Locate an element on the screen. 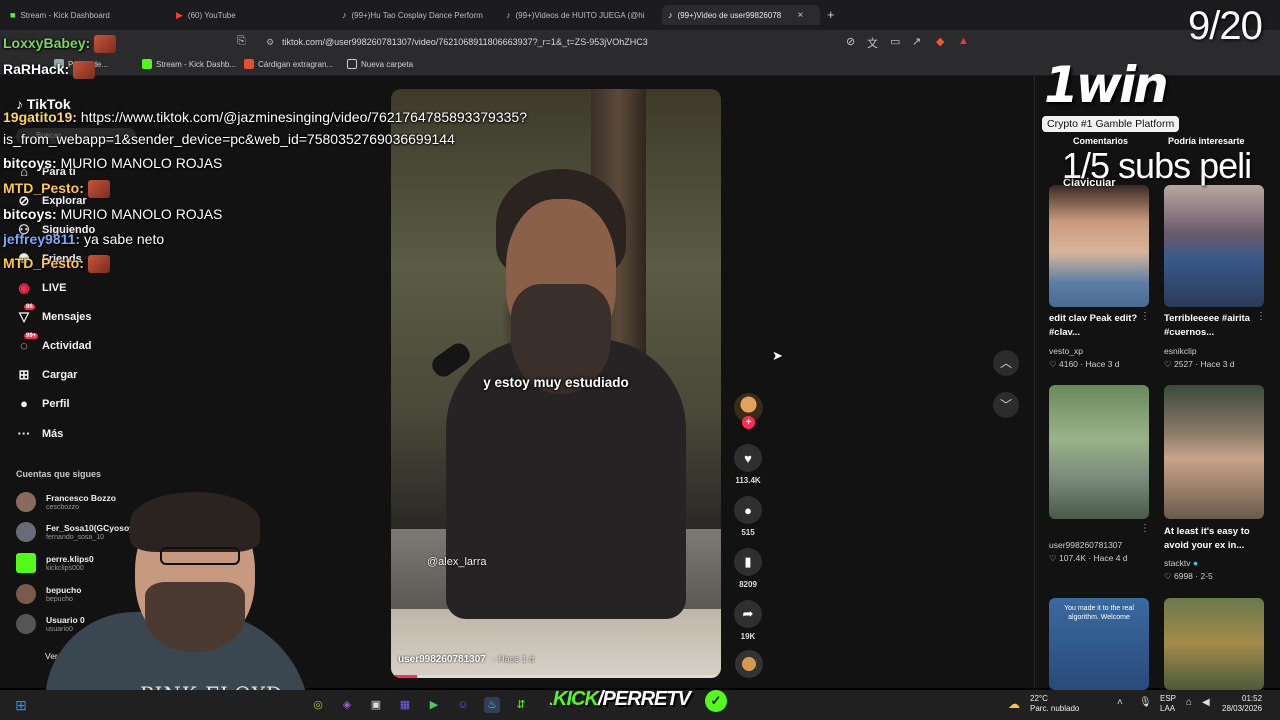  card-user: esnikclip is located at coordinates (1180, 351).